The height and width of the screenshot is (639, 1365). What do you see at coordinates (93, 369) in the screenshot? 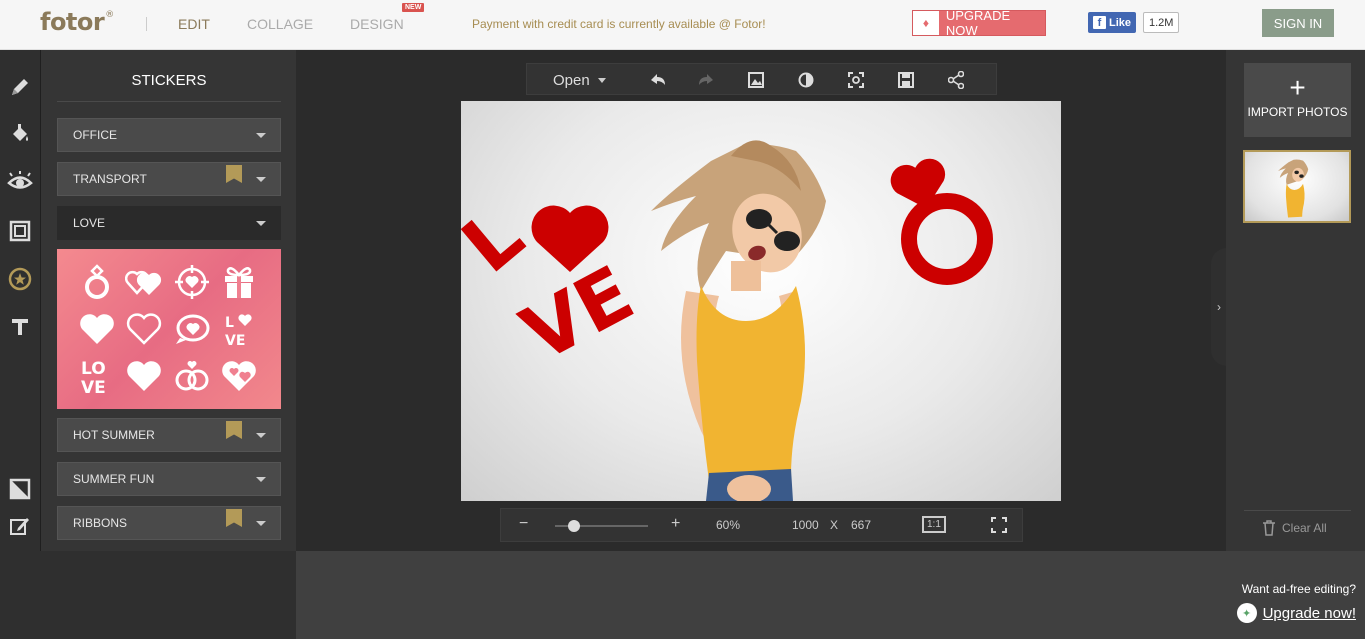
I see `svg-text: LO` at bounding box center [93, 369].